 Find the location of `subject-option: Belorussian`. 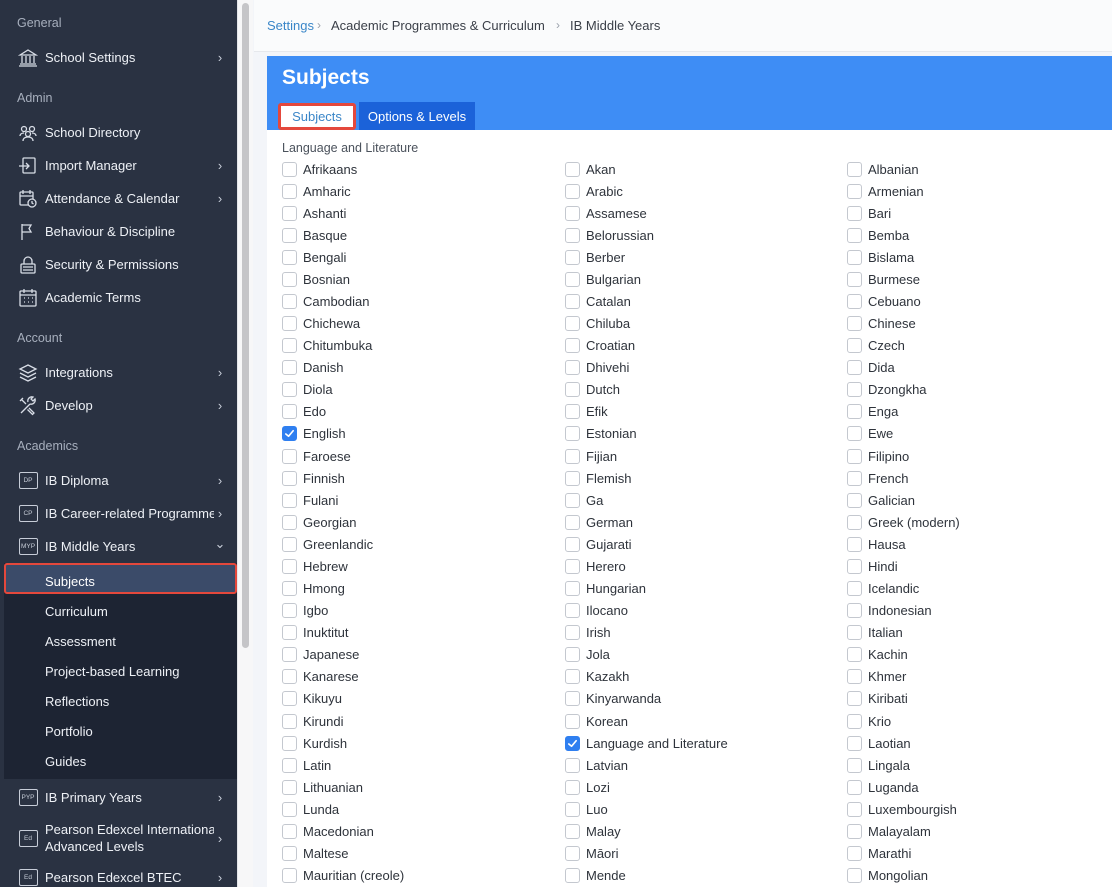

subject-option: Belorussian is located at coordinates (609, 235).